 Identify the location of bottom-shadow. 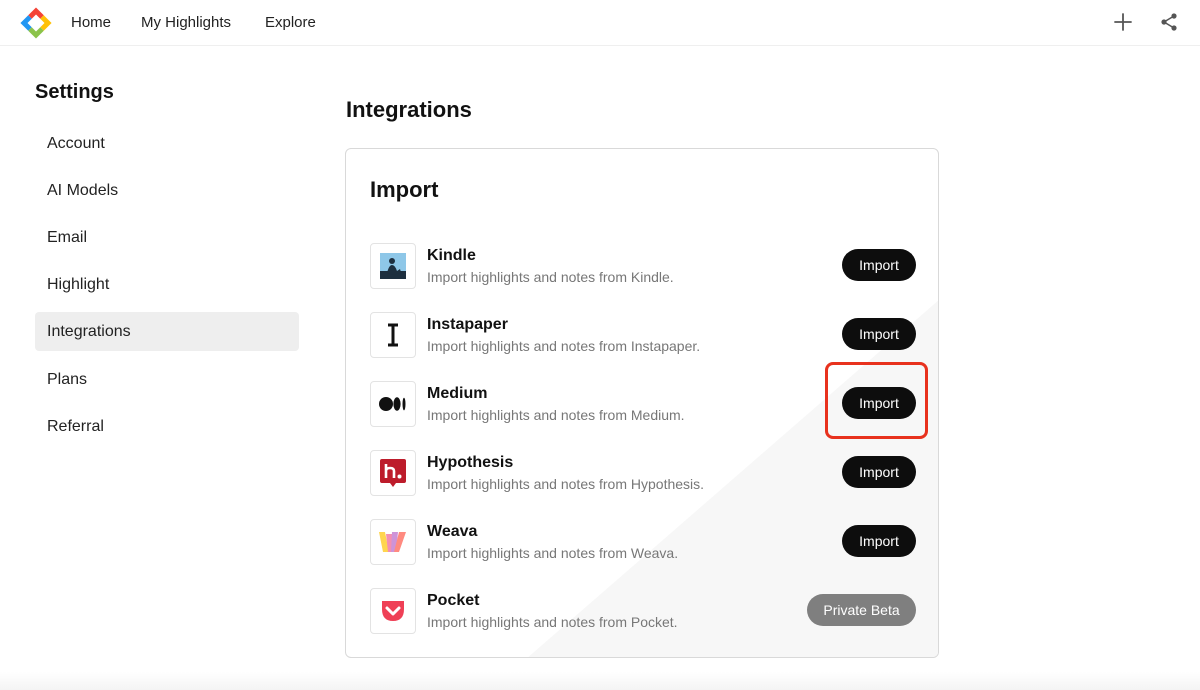
(600, 681).